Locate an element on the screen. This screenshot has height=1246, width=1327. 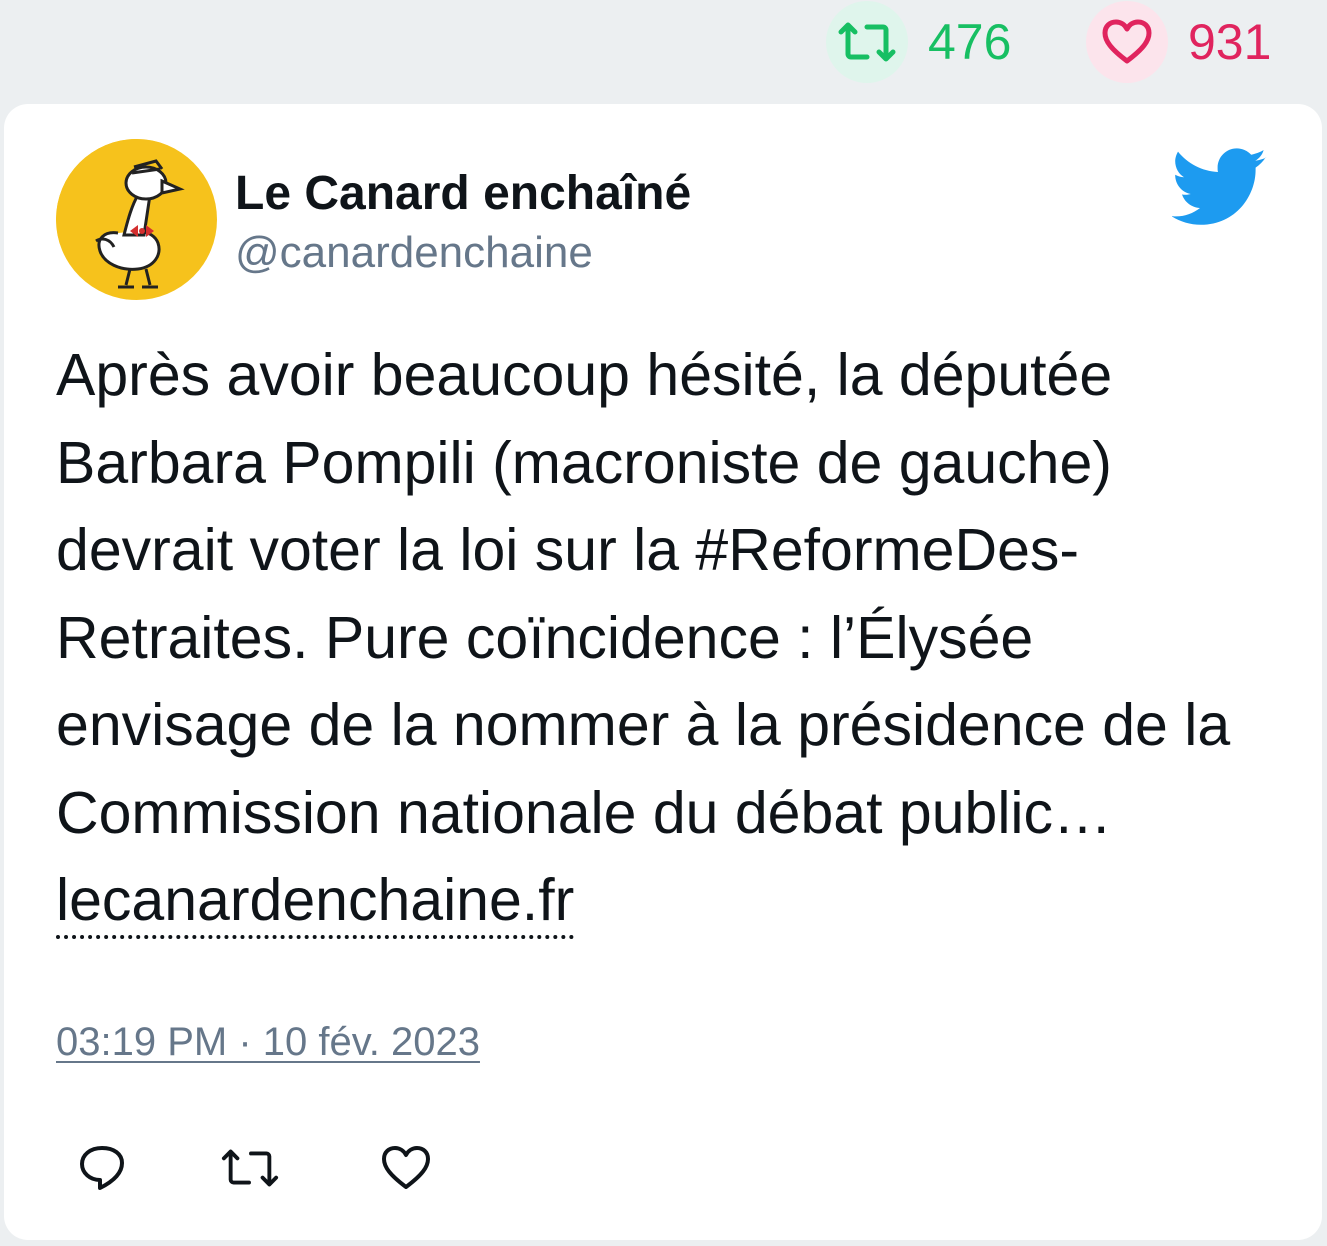
avatar is located at coordinates (136, 219).